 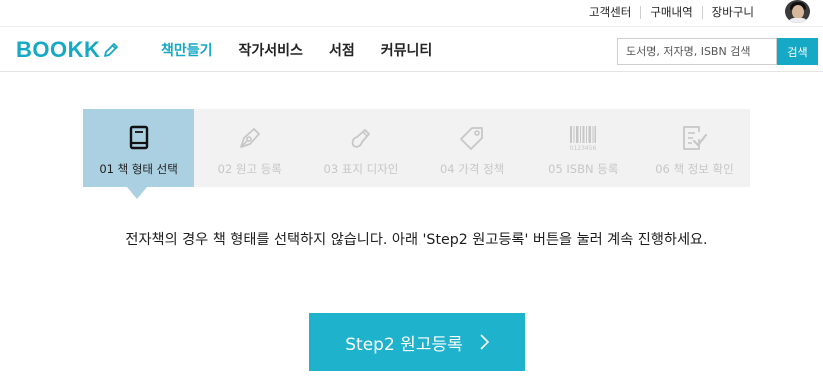 What do you see at coordinates (797, 51) in the screenshot?
I see `search-button: 검색` at bounding box center [797, 51].